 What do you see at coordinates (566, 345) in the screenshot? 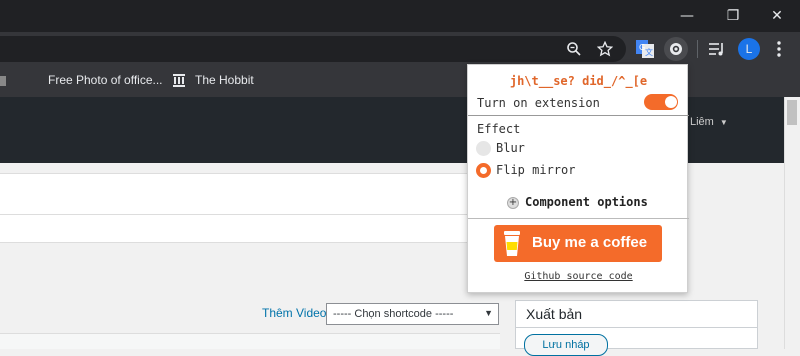
I see `save-draft-button: Lưu nháp` at bounding box center [566, 345].